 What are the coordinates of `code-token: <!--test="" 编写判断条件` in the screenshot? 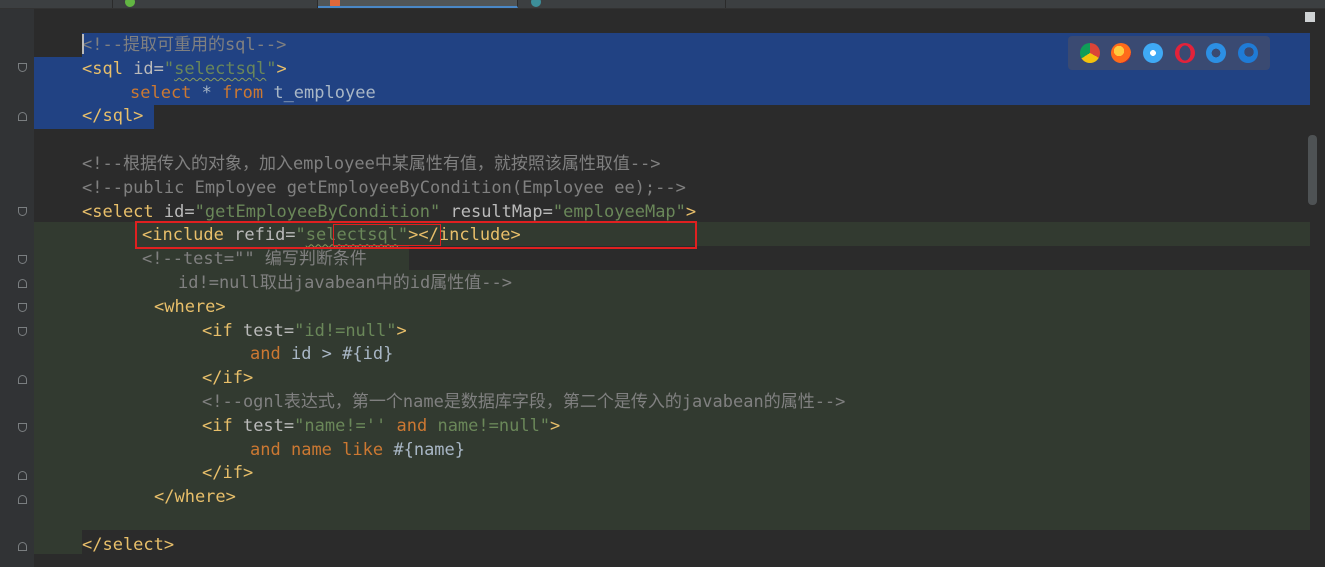 It's located at (254, 259).